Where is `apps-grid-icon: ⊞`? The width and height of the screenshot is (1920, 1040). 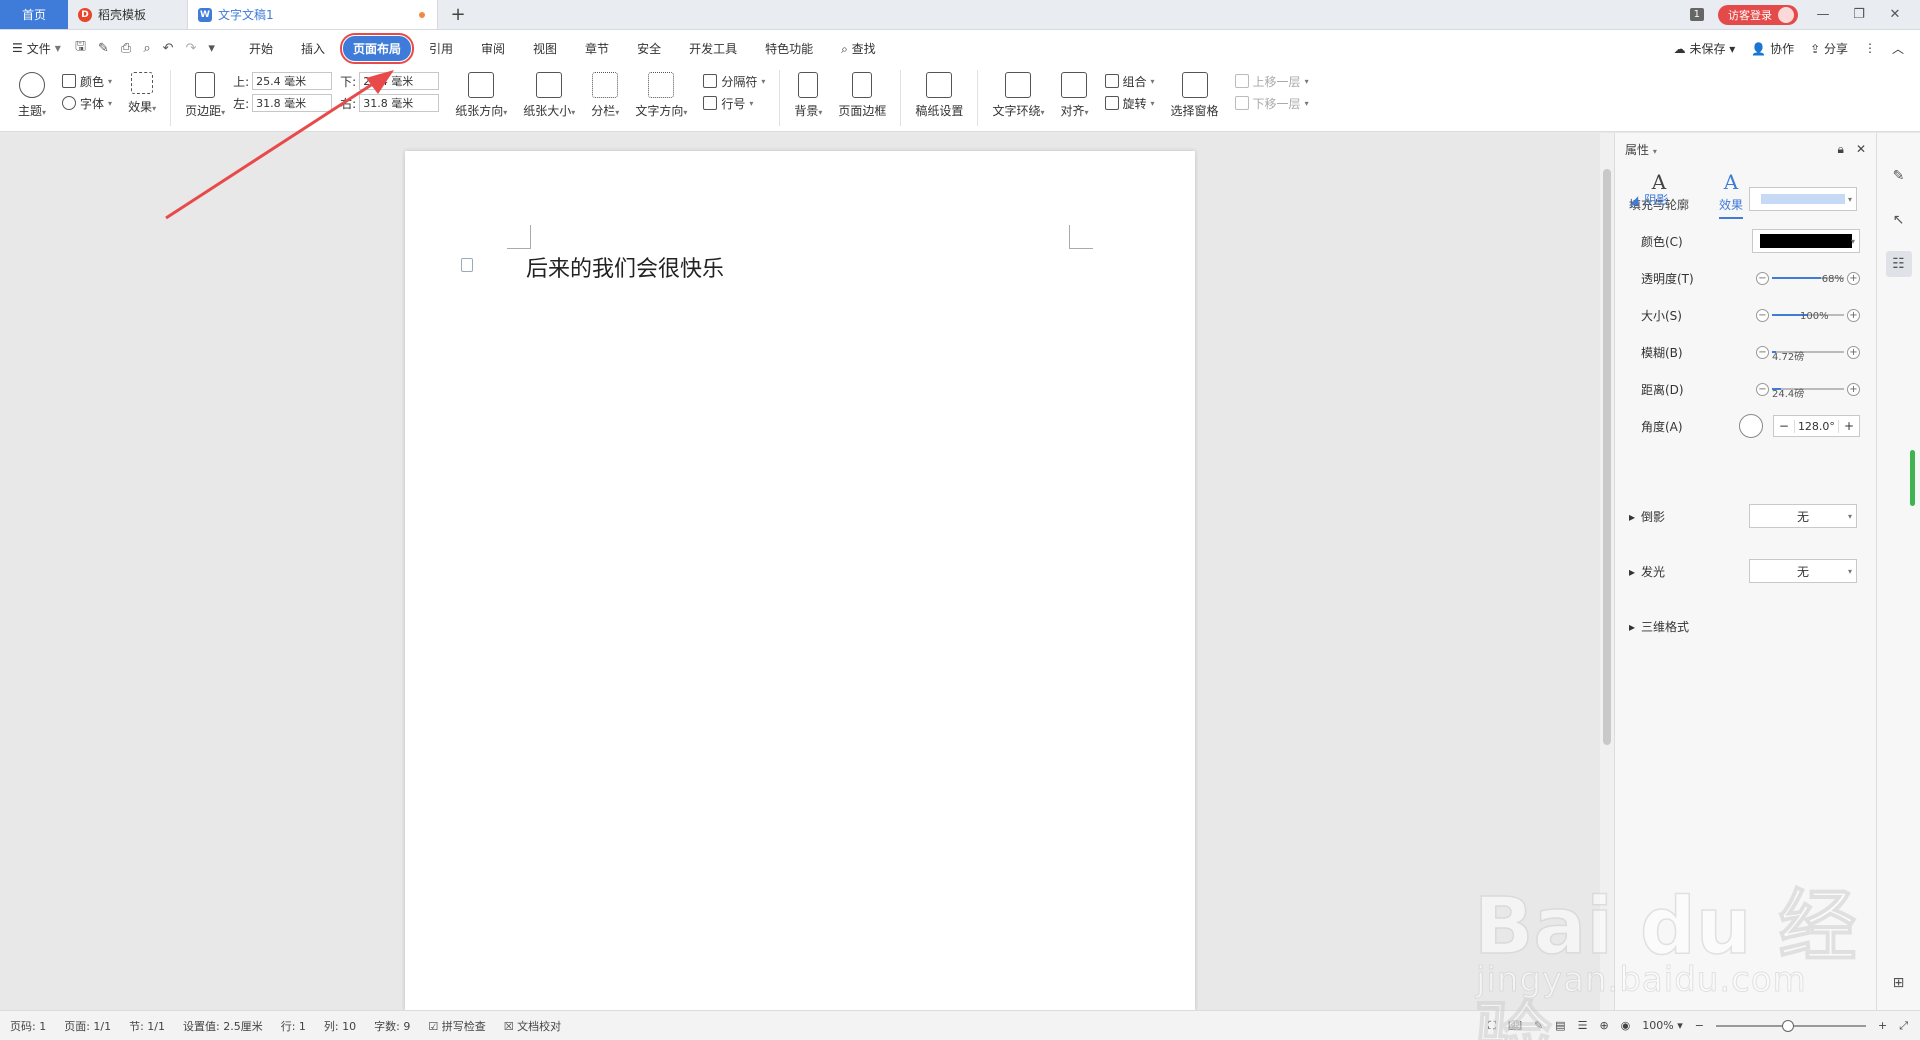 apps-grid-icon: ⊞ is located at coordinates (1899, 983).